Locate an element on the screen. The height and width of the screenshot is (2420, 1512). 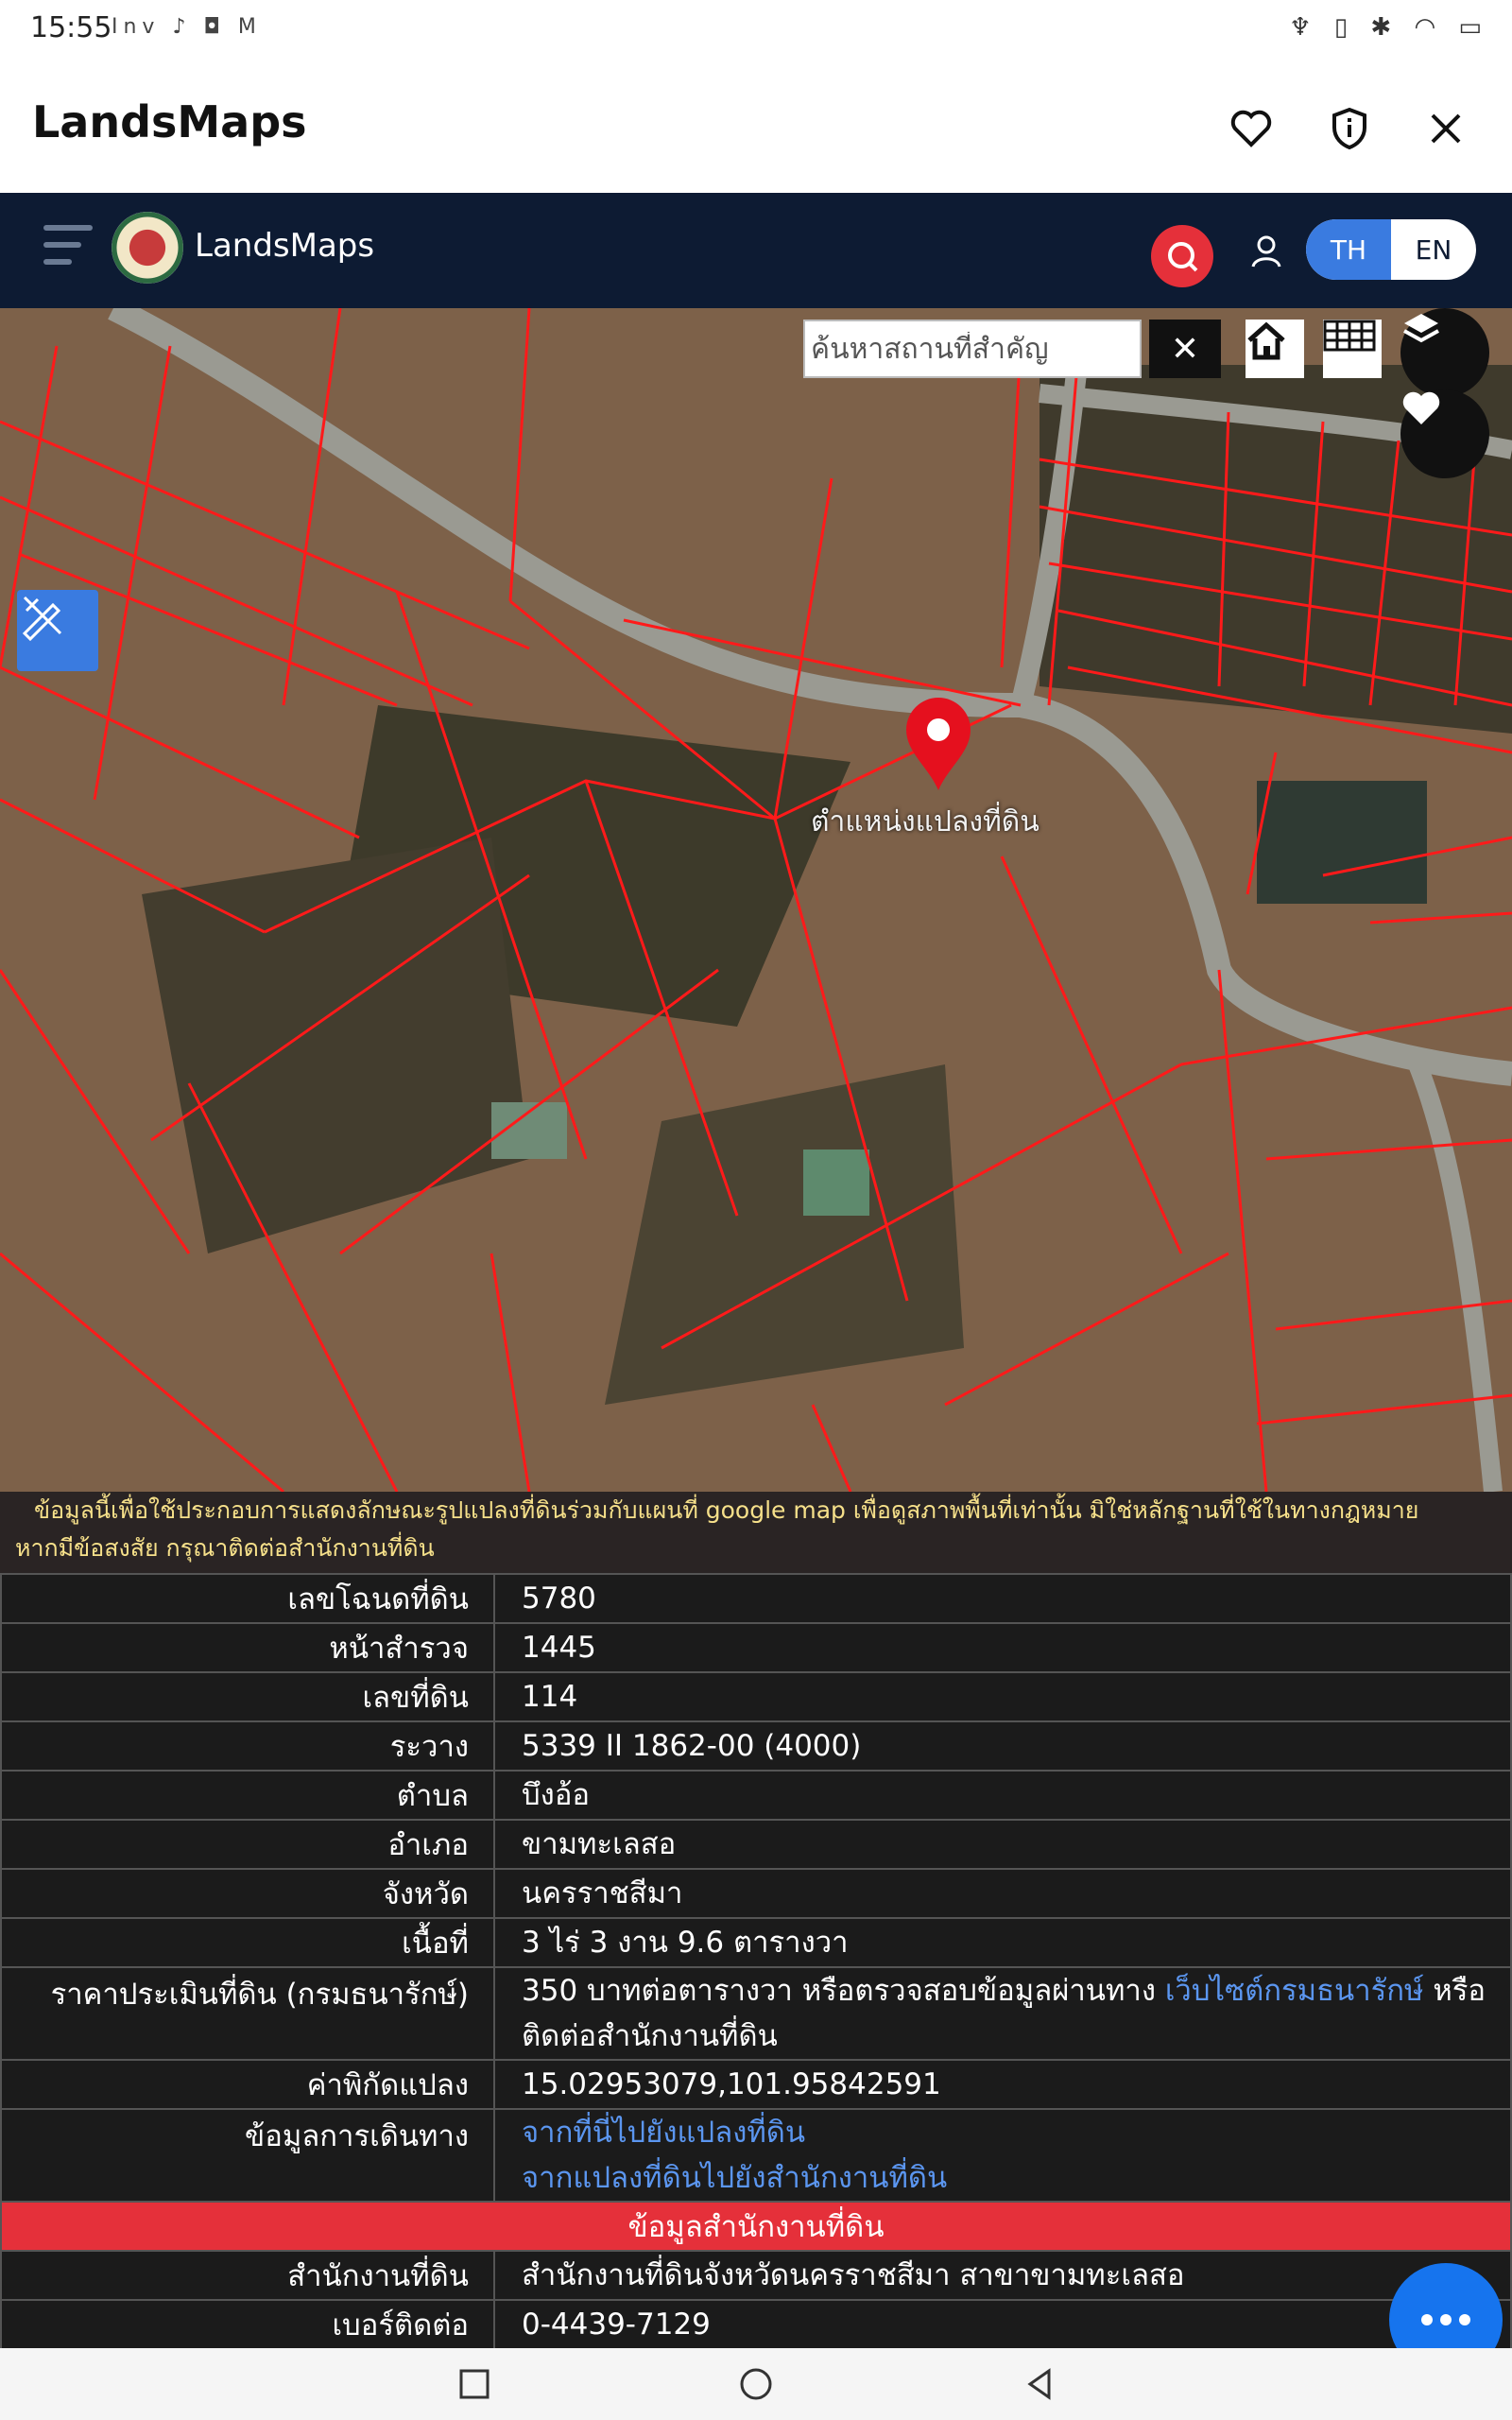
app-bar: LandsMaps is located at coordinates (756, 126).